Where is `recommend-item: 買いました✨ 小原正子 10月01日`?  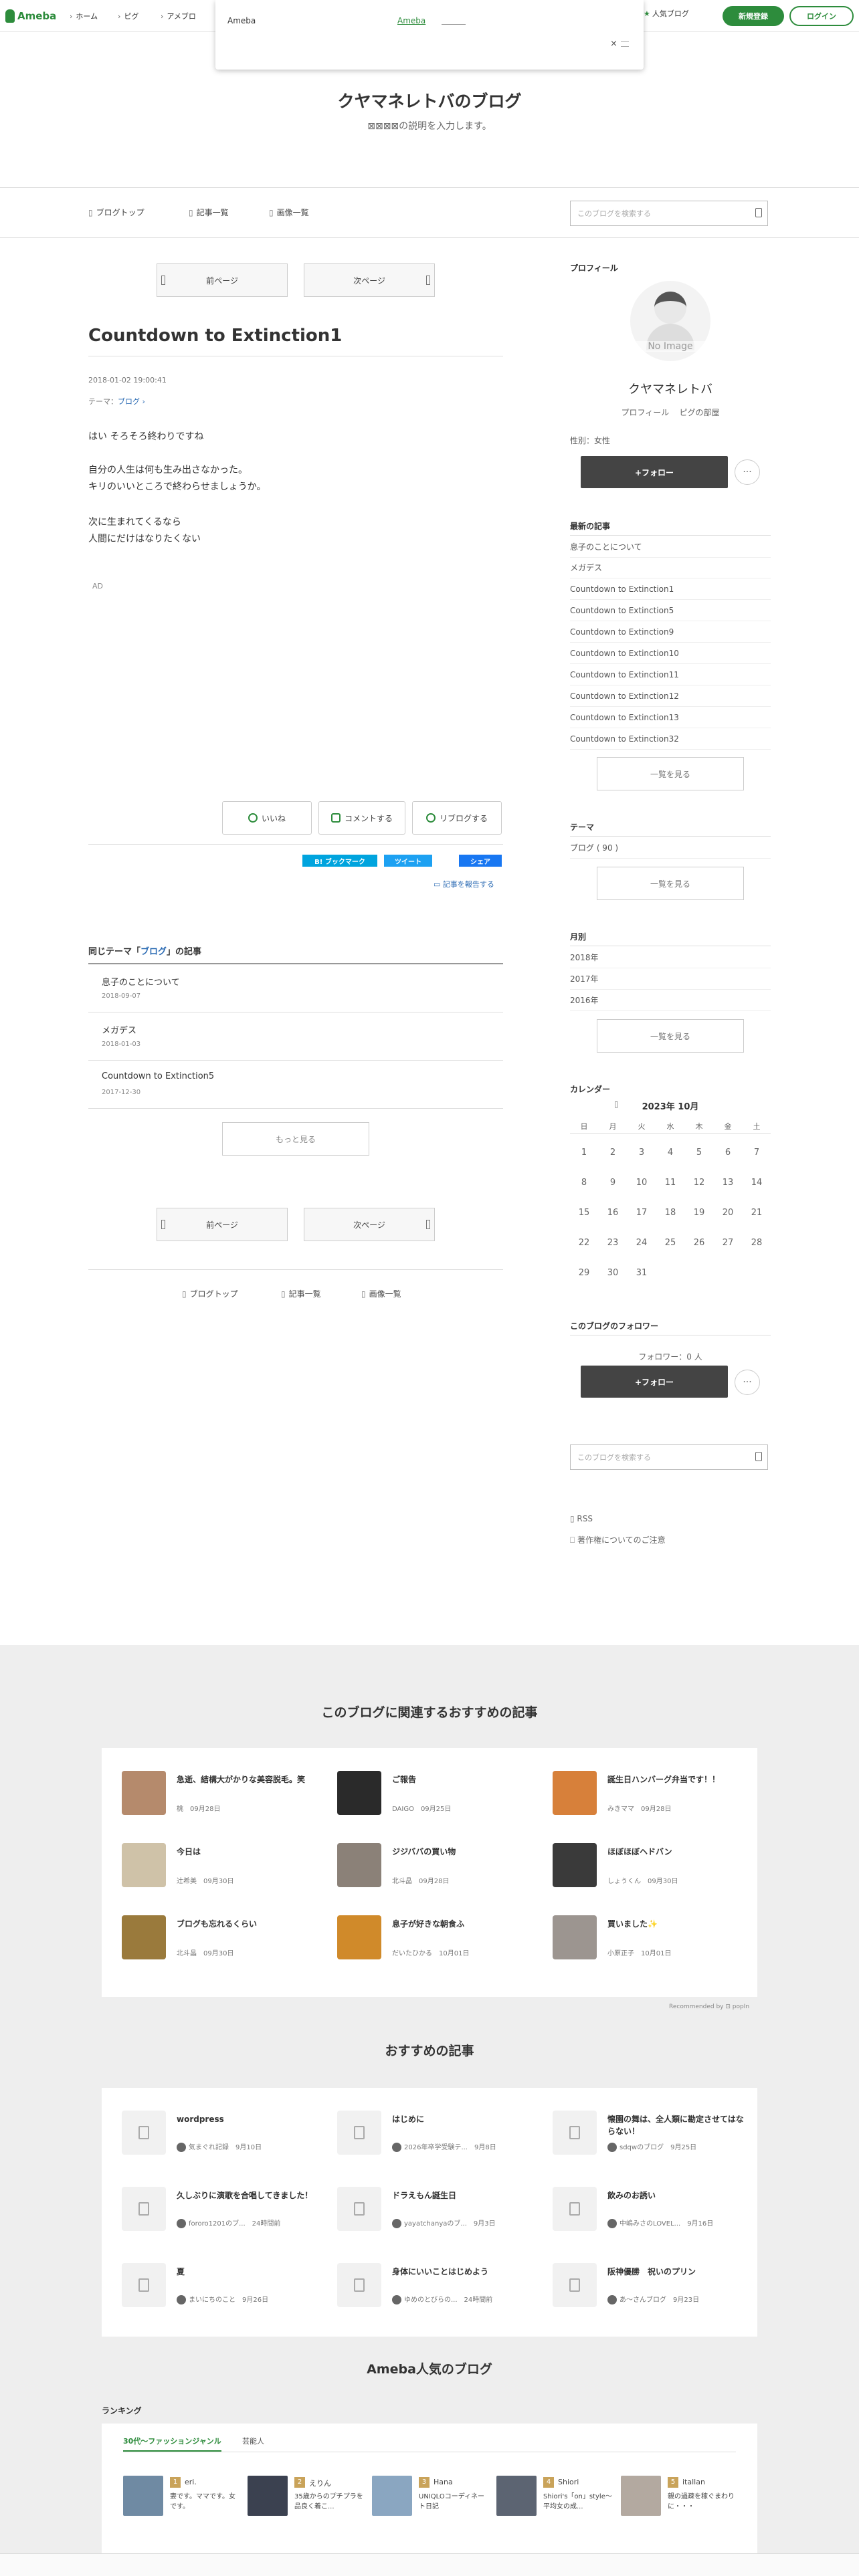
recommend-item: 買いました✨ 小原正子 10月01日 is located at coordinates (653, 1939).